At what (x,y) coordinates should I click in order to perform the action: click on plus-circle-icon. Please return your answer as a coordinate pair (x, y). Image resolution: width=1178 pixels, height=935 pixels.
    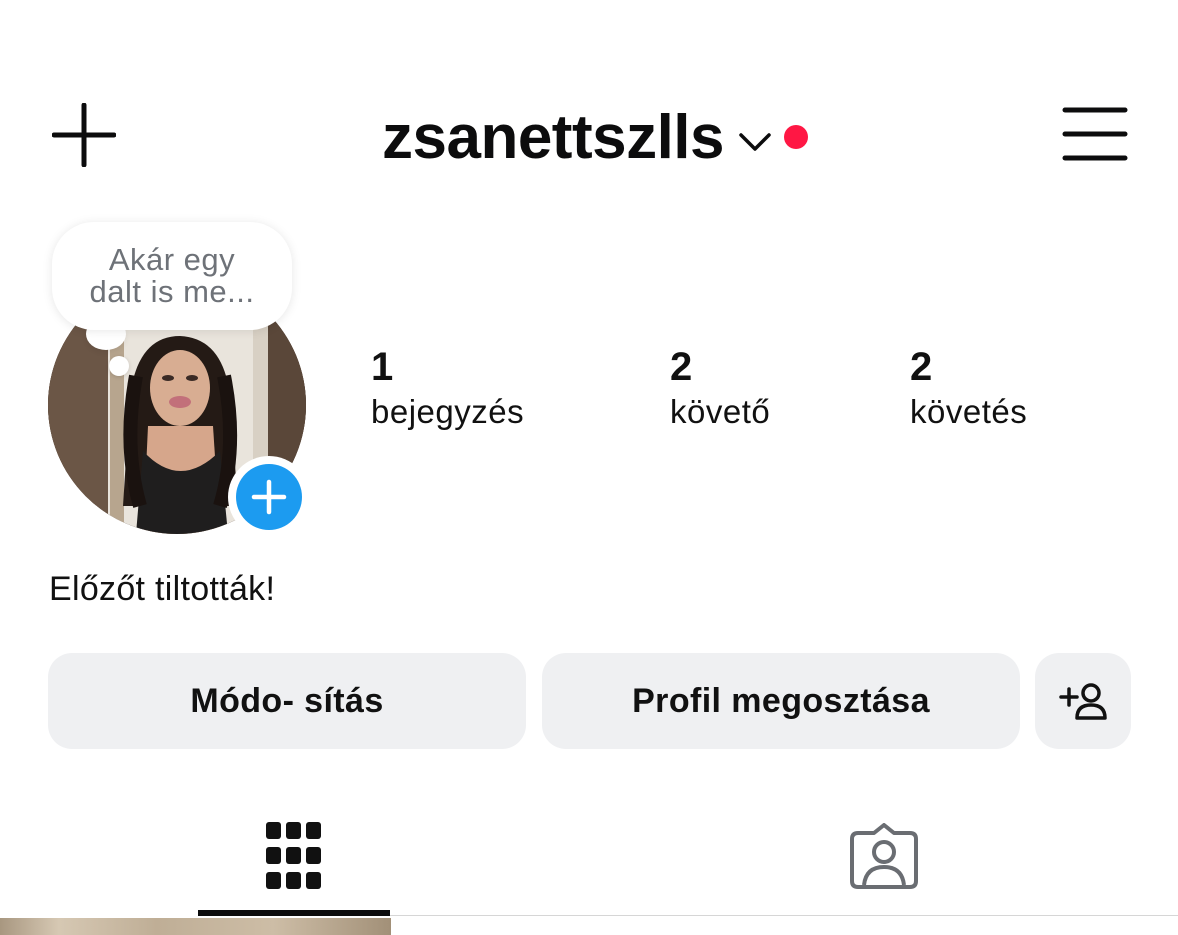
    Looking at the image, I should click on (269, 497).